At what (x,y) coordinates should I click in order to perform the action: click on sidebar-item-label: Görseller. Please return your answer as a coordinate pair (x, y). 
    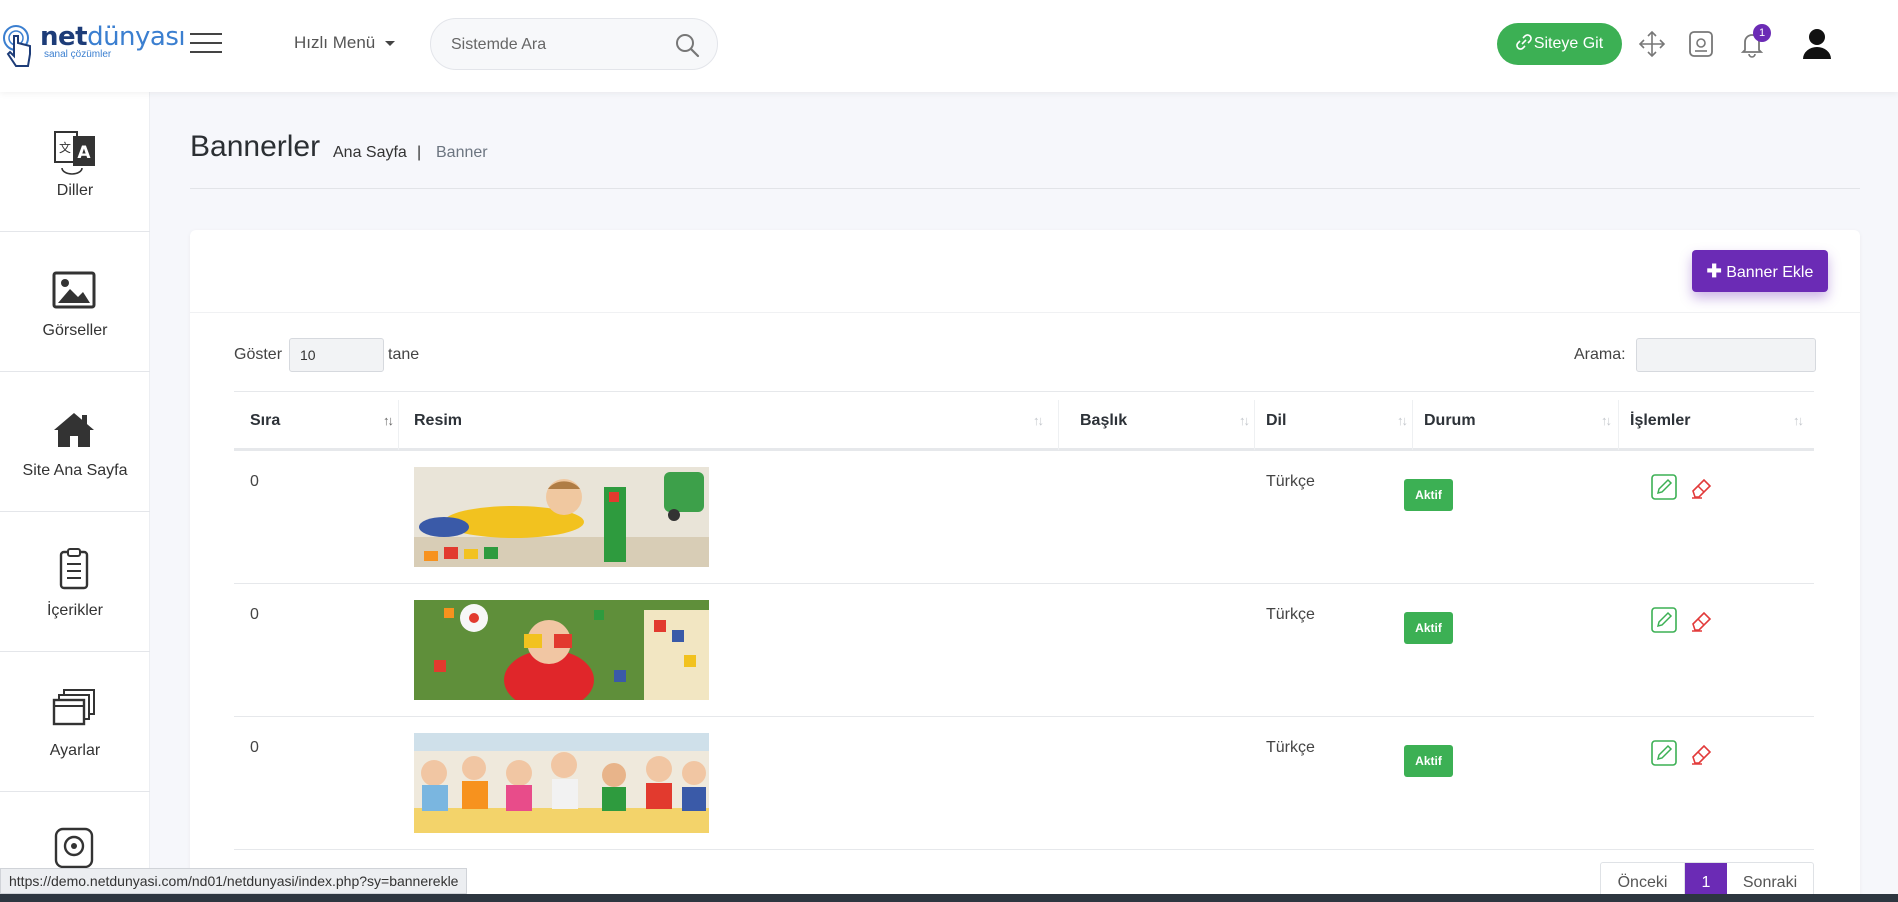
    Looking at the image, I should click on (75, 330).